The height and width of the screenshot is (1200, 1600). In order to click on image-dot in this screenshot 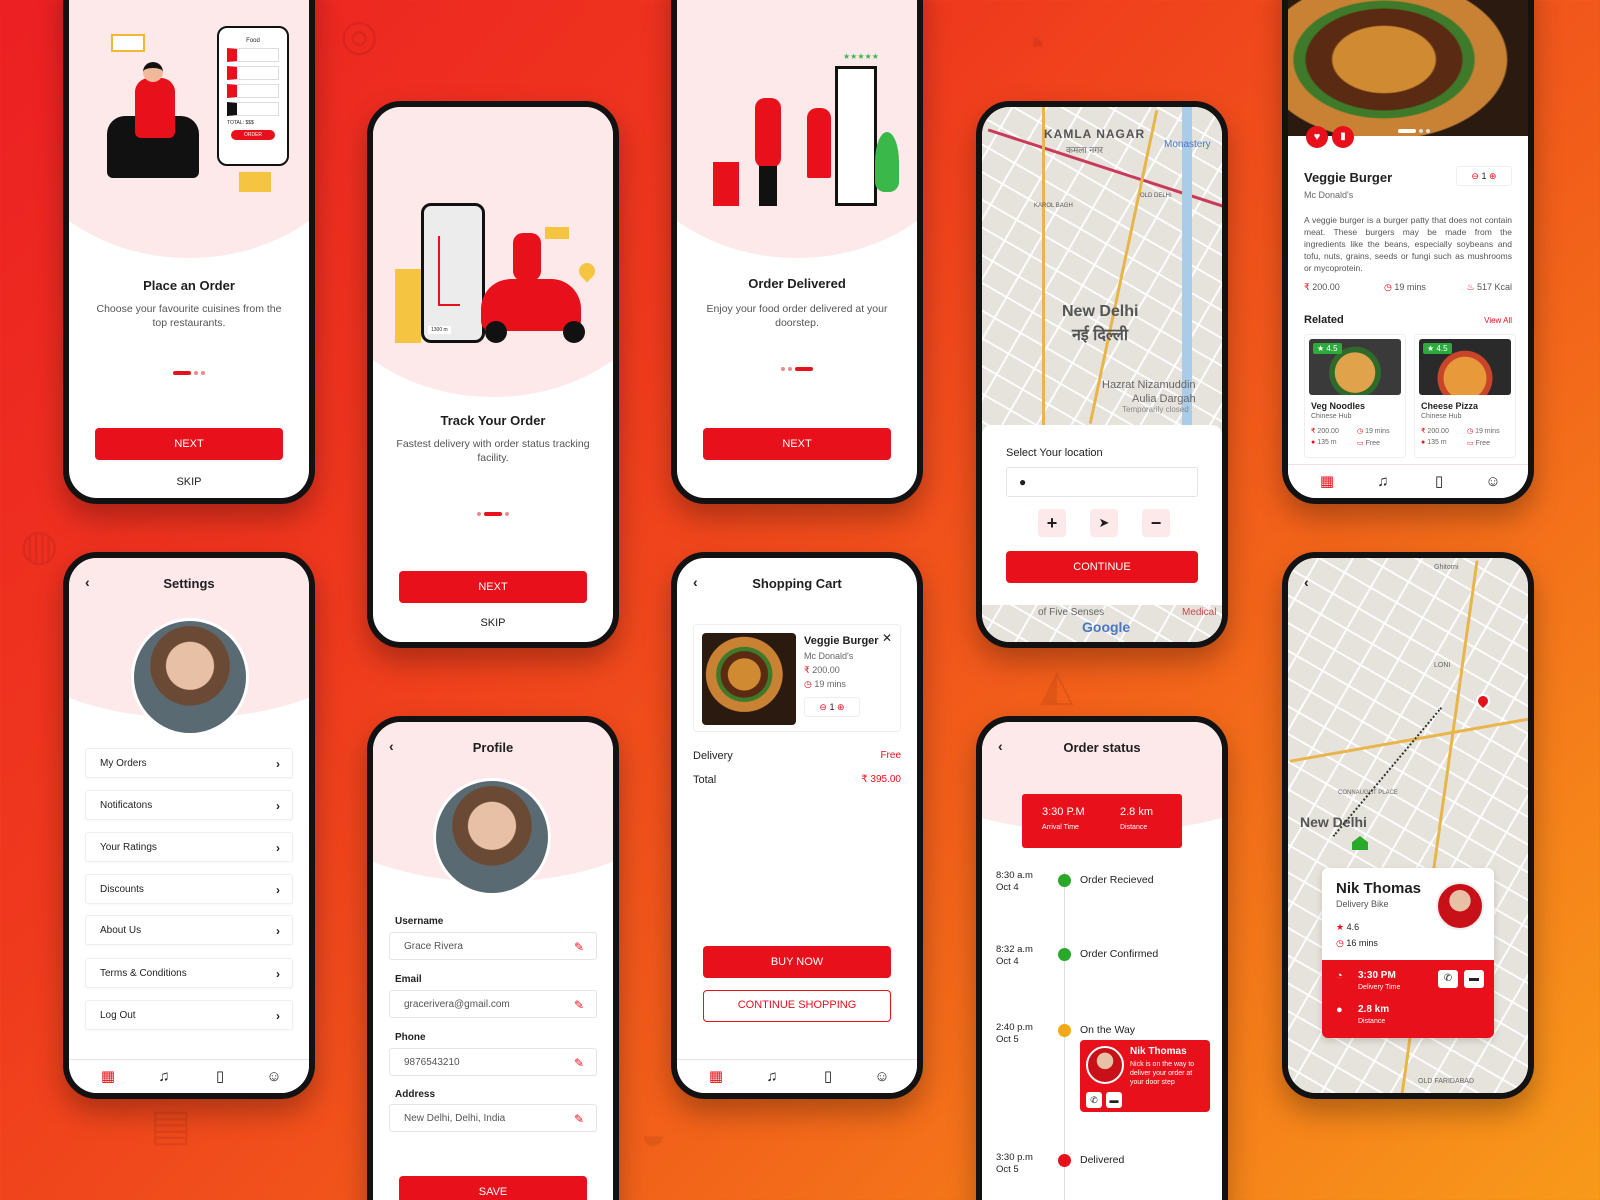, I will do `click(1427, 130)`.